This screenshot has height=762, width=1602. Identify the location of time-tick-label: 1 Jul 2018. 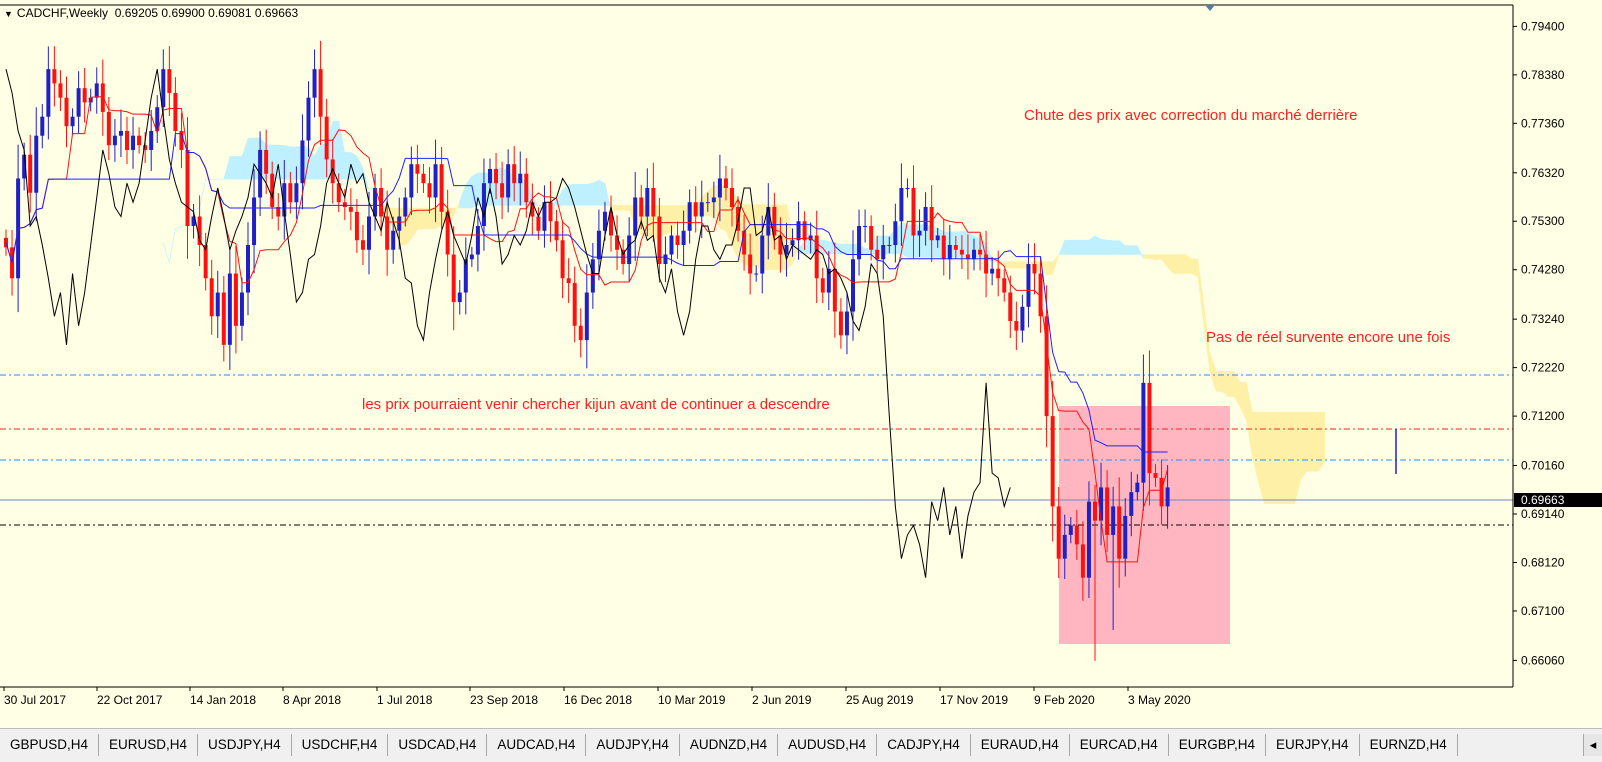
(405, 700).